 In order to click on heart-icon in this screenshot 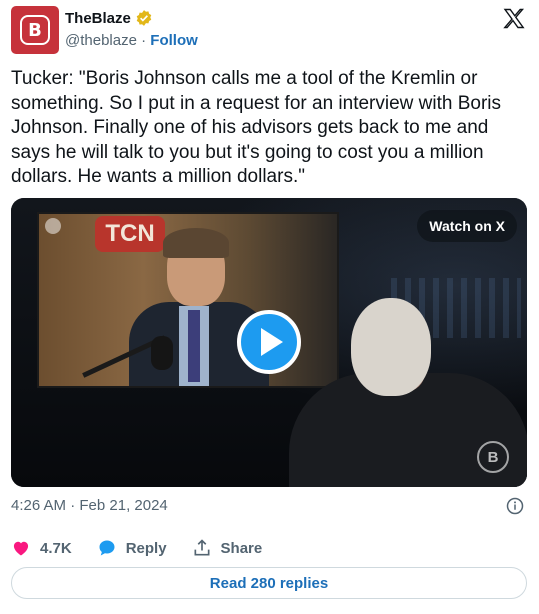, I will do `click(21, 548)`.